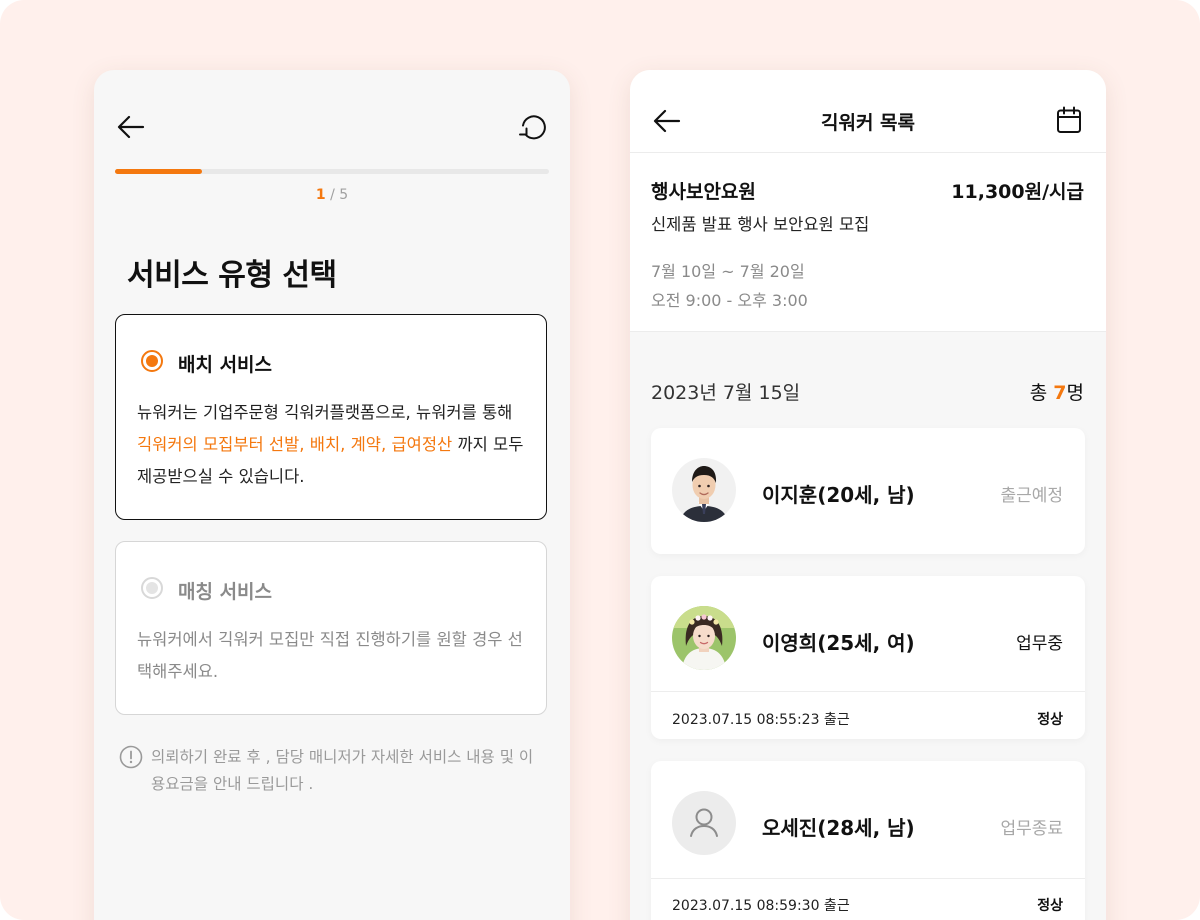 The height and width of the screenshot is (920, 1200). Describe the element at coordinates (838, 495) in the screenshot. I see `worker-name: 이지훈(20세, 남)` at that location.